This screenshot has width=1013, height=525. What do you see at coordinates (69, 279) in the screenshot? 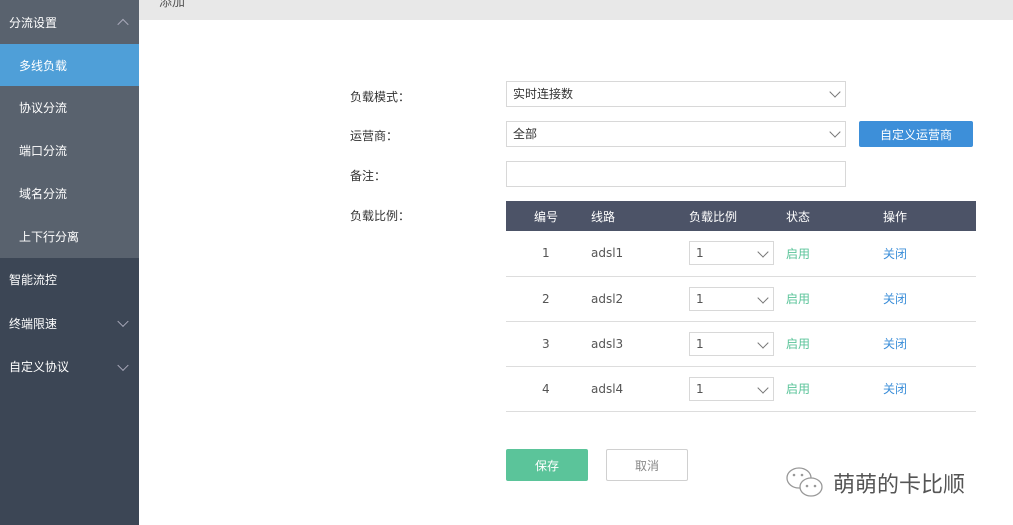
I see `sidebar-item-smart-flow: 智能流控` at bounding box center [69, 279].